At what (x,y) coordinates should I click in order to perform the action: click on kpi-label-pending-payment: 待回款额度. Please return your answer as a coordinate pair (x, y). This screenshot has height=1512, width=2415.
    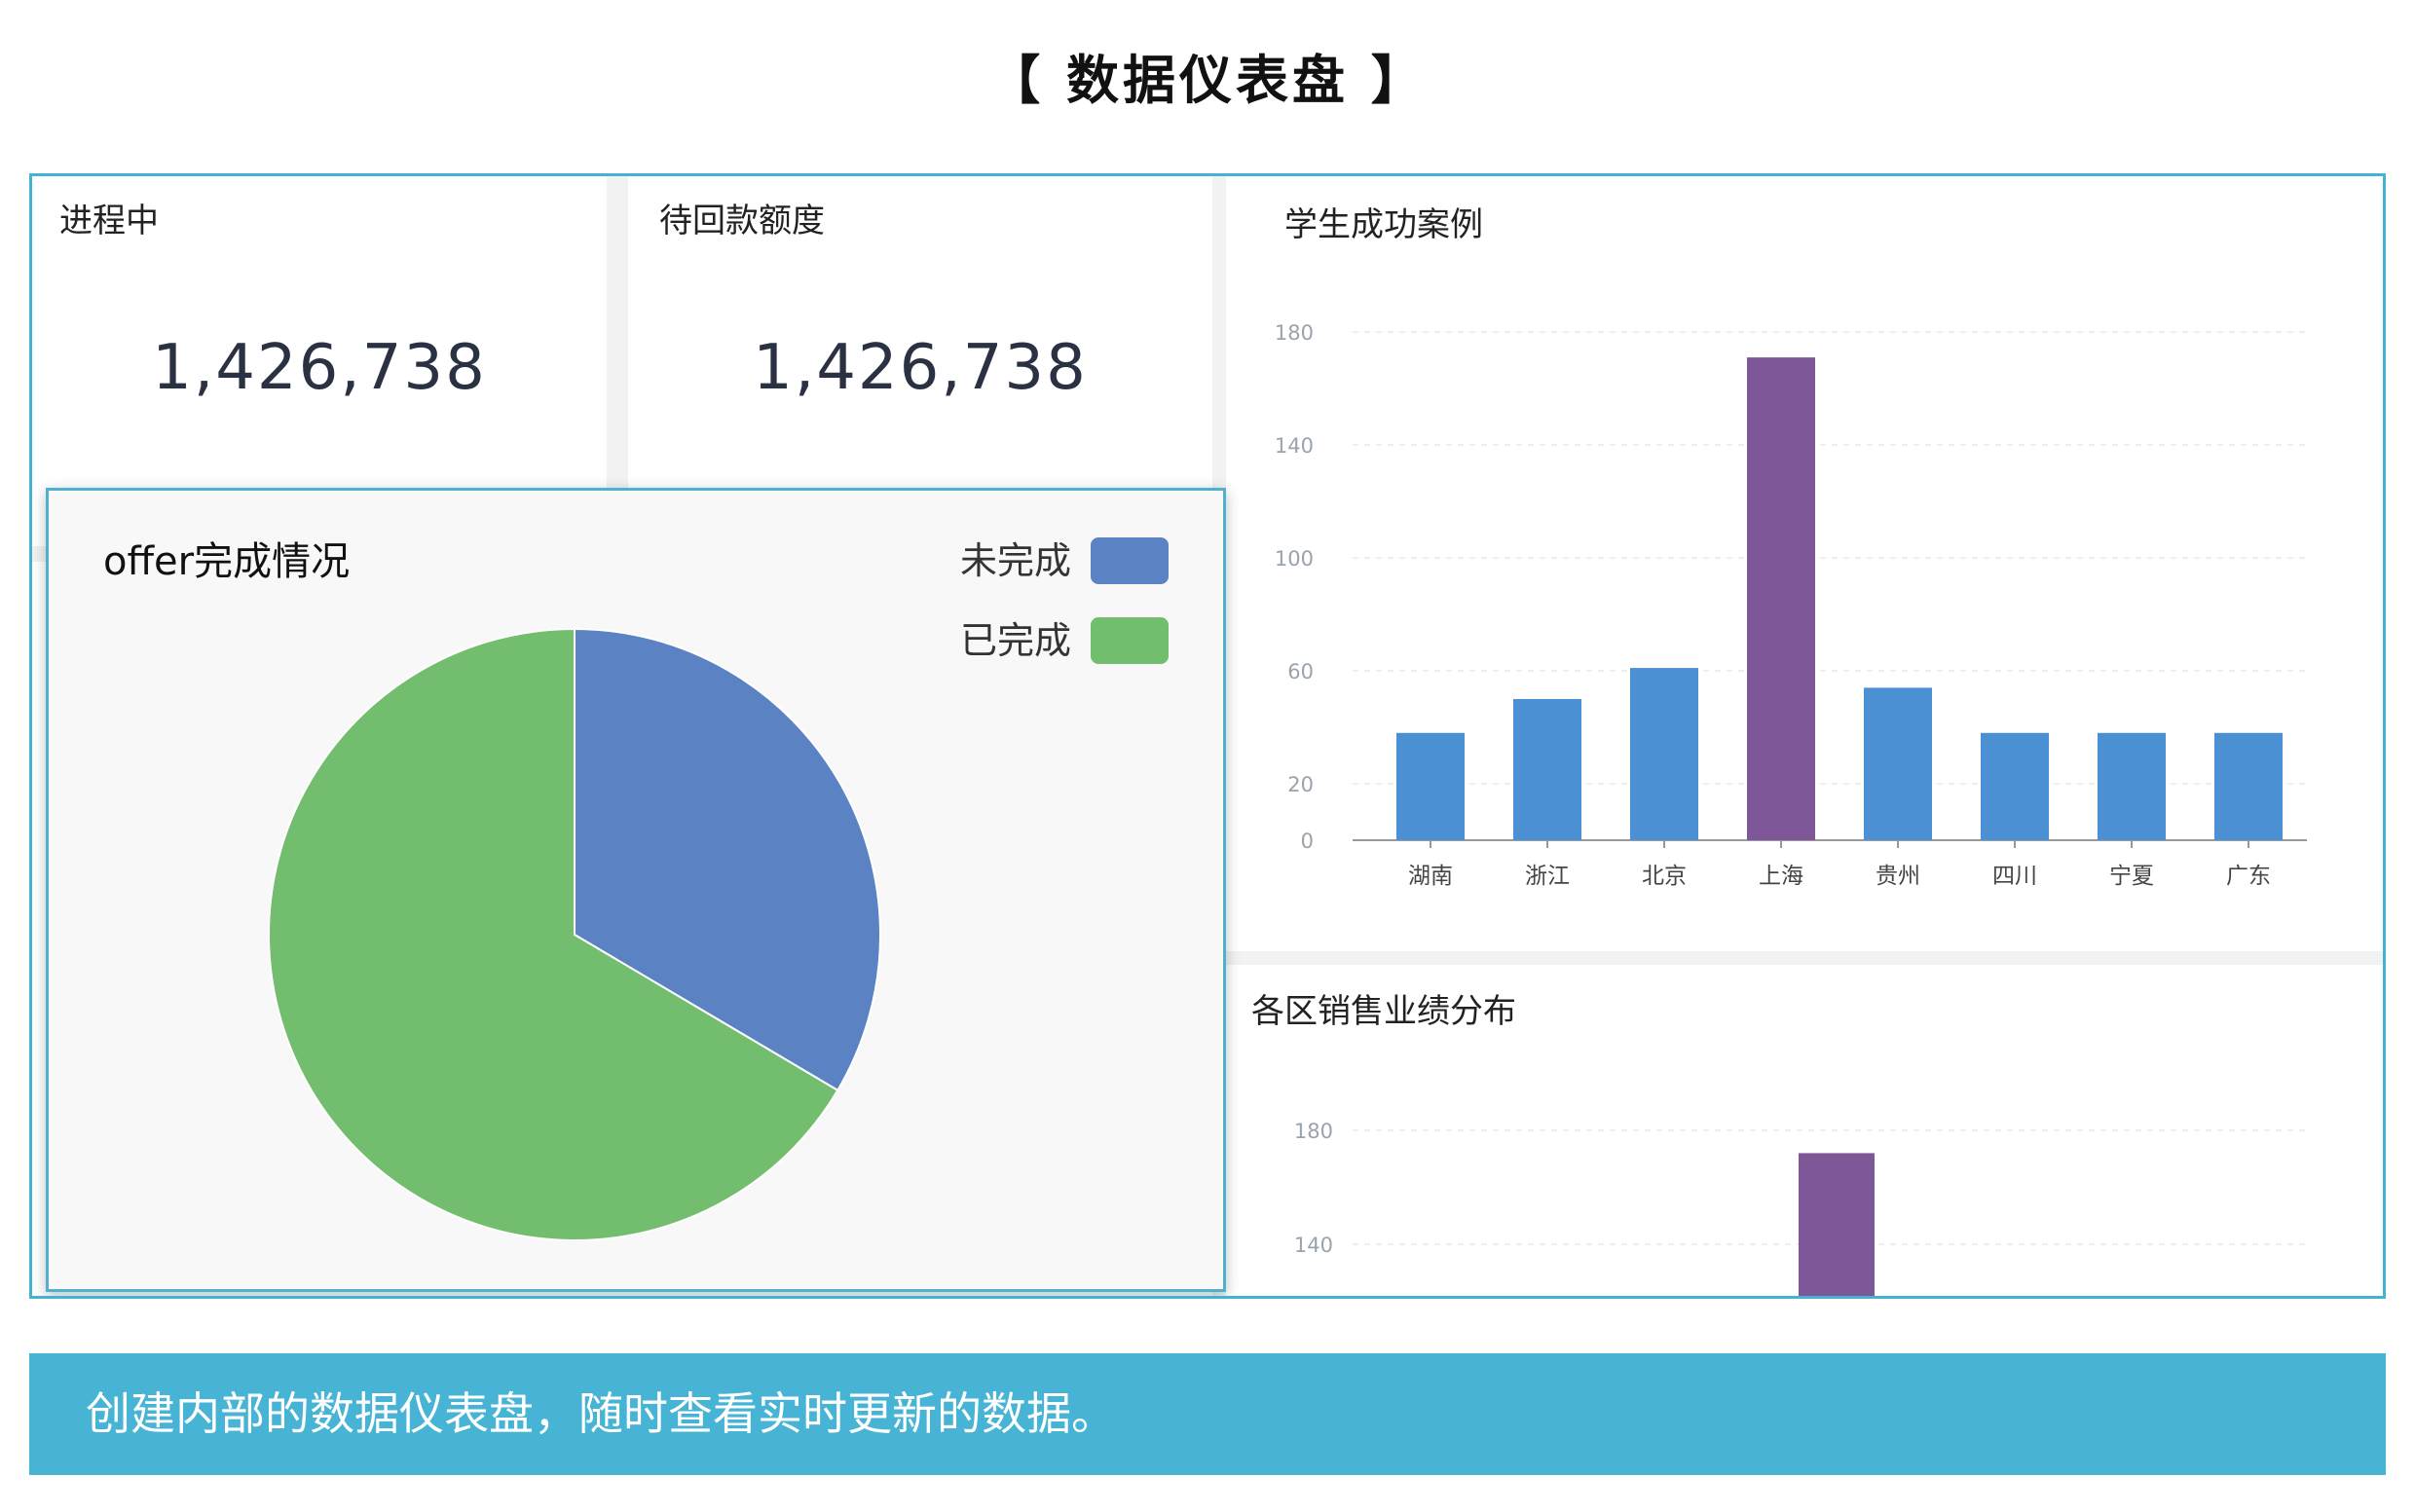
    Looking at the image, I should click on (742, 221).